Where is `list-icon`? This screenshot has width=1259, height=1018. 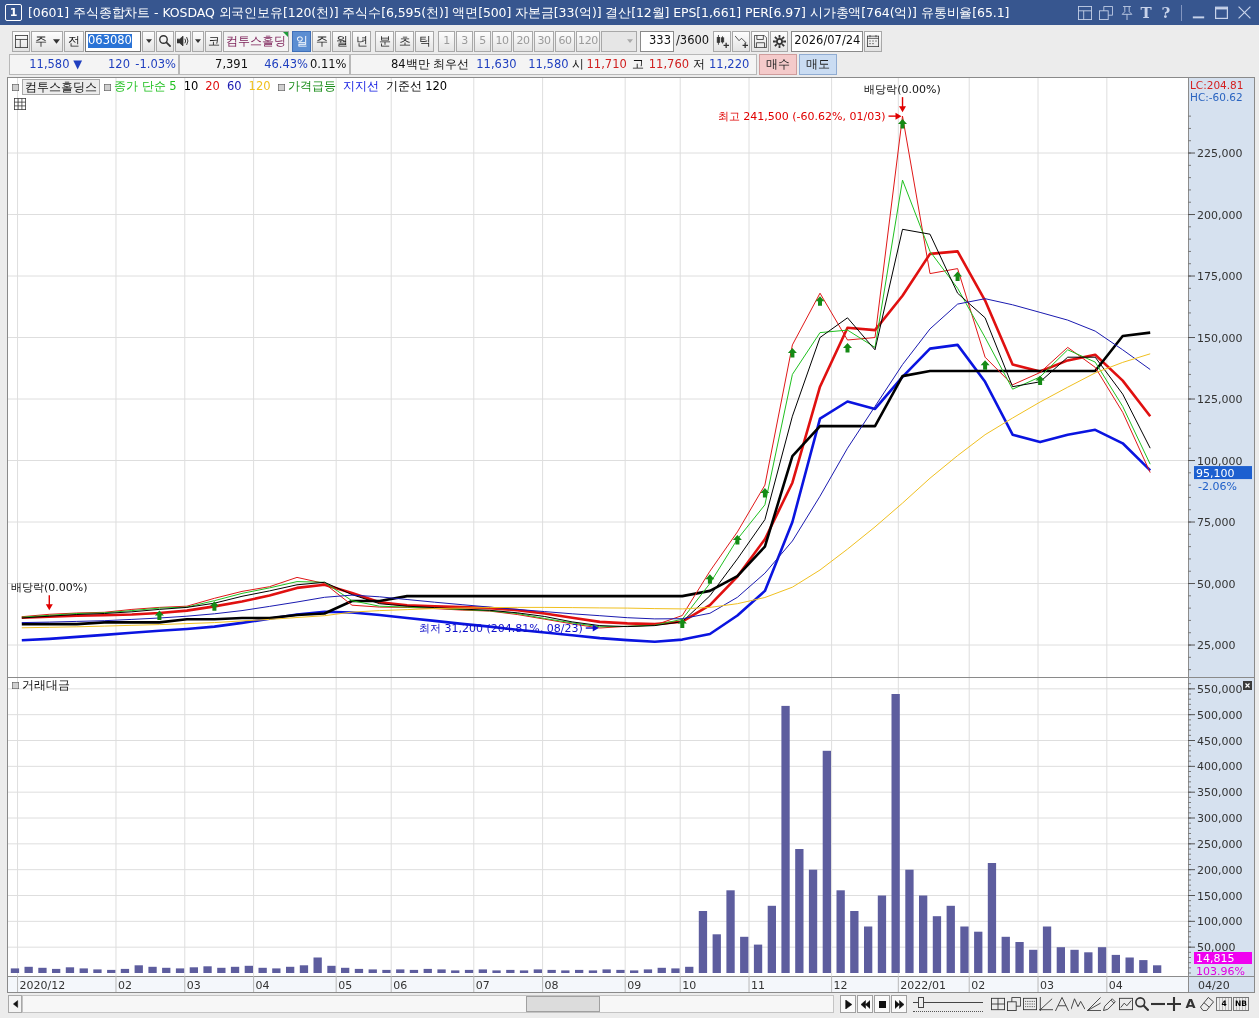 list-icon is located at coordinates (1030, 1004).